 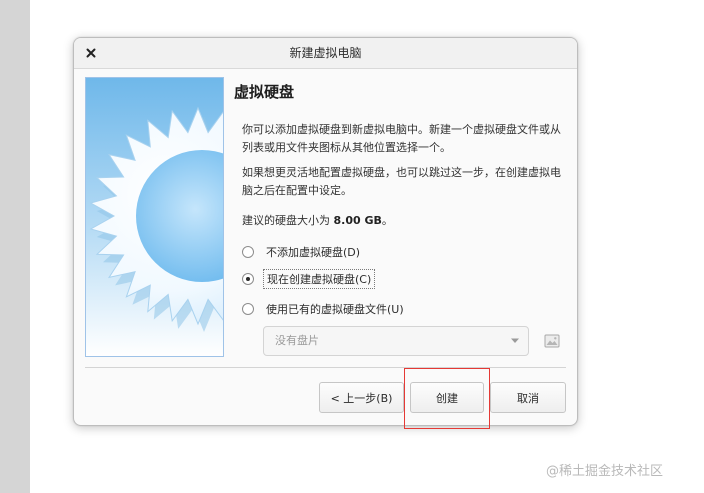 I want to click on title-bar: 新建虚拟电脑, so click(x=325, y=53).